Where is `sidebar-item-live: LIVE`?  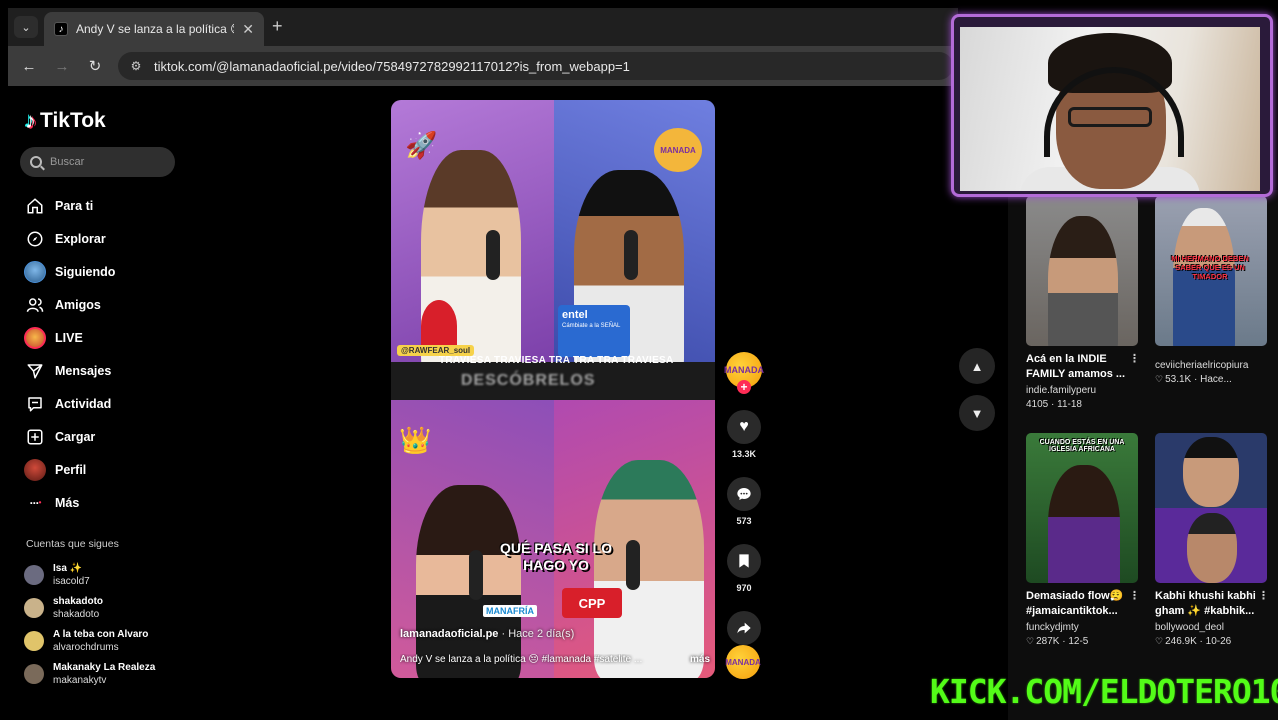
sidebar-item-live: LIVE is located at coordinates (99, 337).